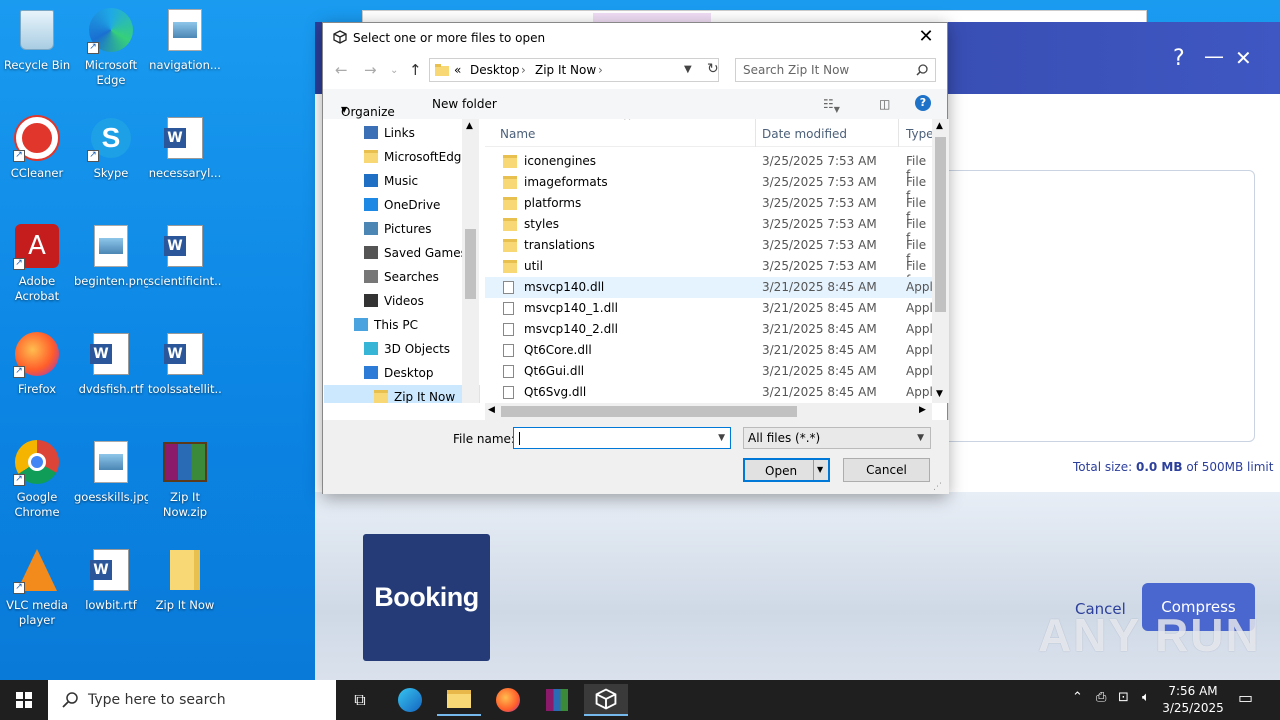  Describe the element at coordinates (709, 287) in the screenshot. I see `file-row: msvcp140.dll 3/21/2025 8:45 AM Appl` at that location.